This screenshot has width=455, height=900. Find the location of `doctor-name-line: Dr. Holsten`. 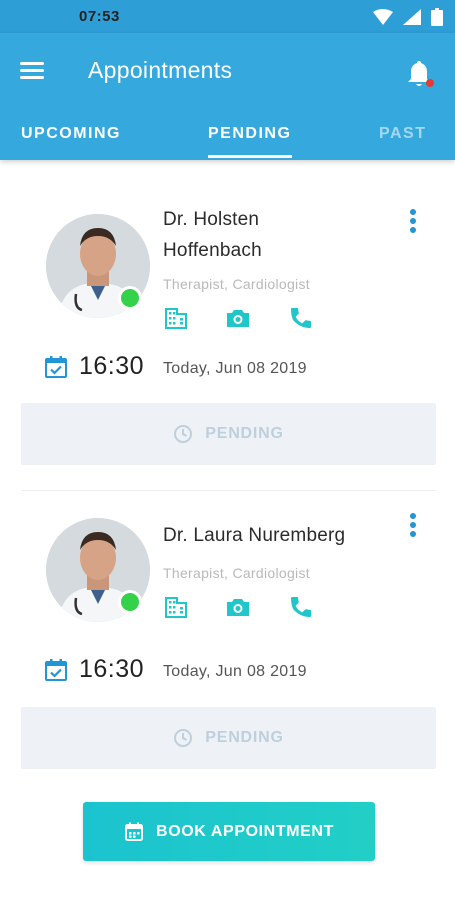

doctor-name-line: Dr. Holsten is located at coordinates (211, 219).